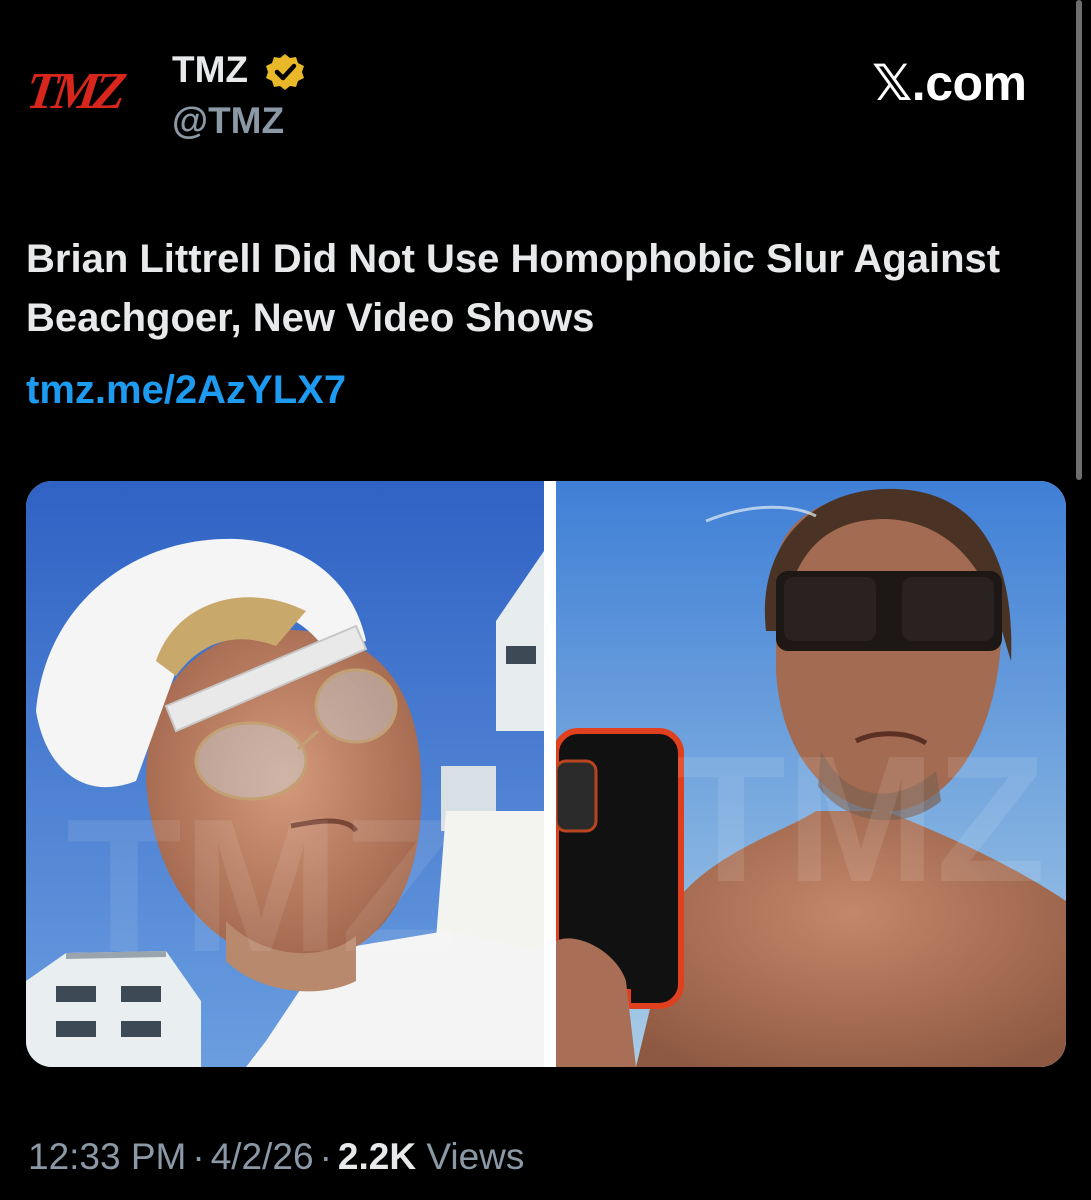 The image size is (1091, 1200). I want to click on watermark-right: TMZ, so click(861, 819).